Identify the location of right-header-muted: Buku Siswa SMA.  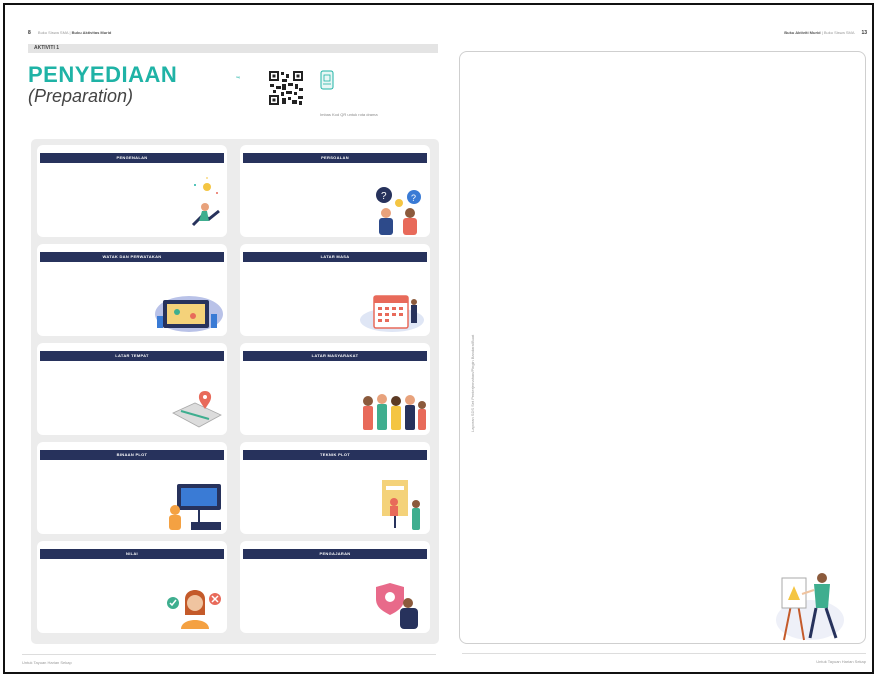
(839, 32).